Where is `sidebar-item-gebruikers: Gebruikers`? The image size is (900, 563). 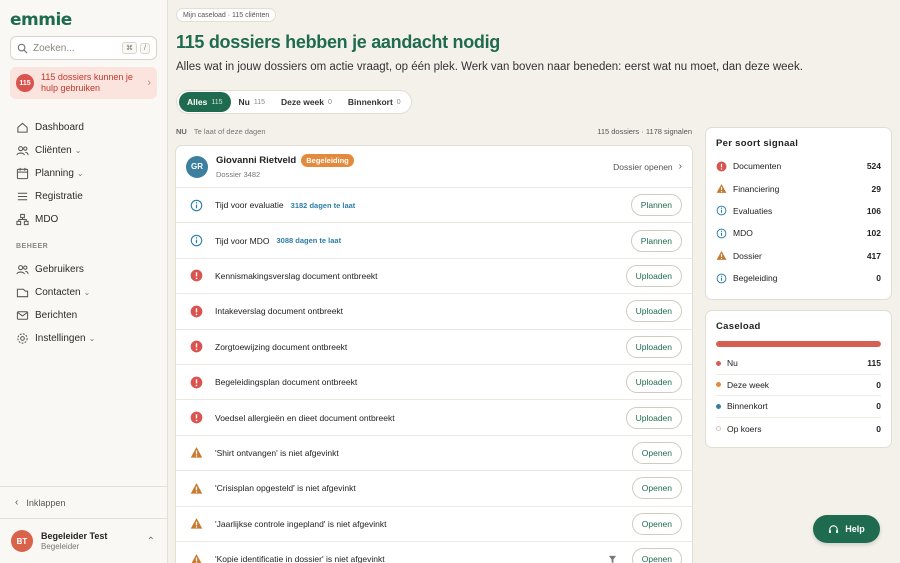
sidebar-item-gebruikers: Gebruikers is located at coordinates (86, 269).